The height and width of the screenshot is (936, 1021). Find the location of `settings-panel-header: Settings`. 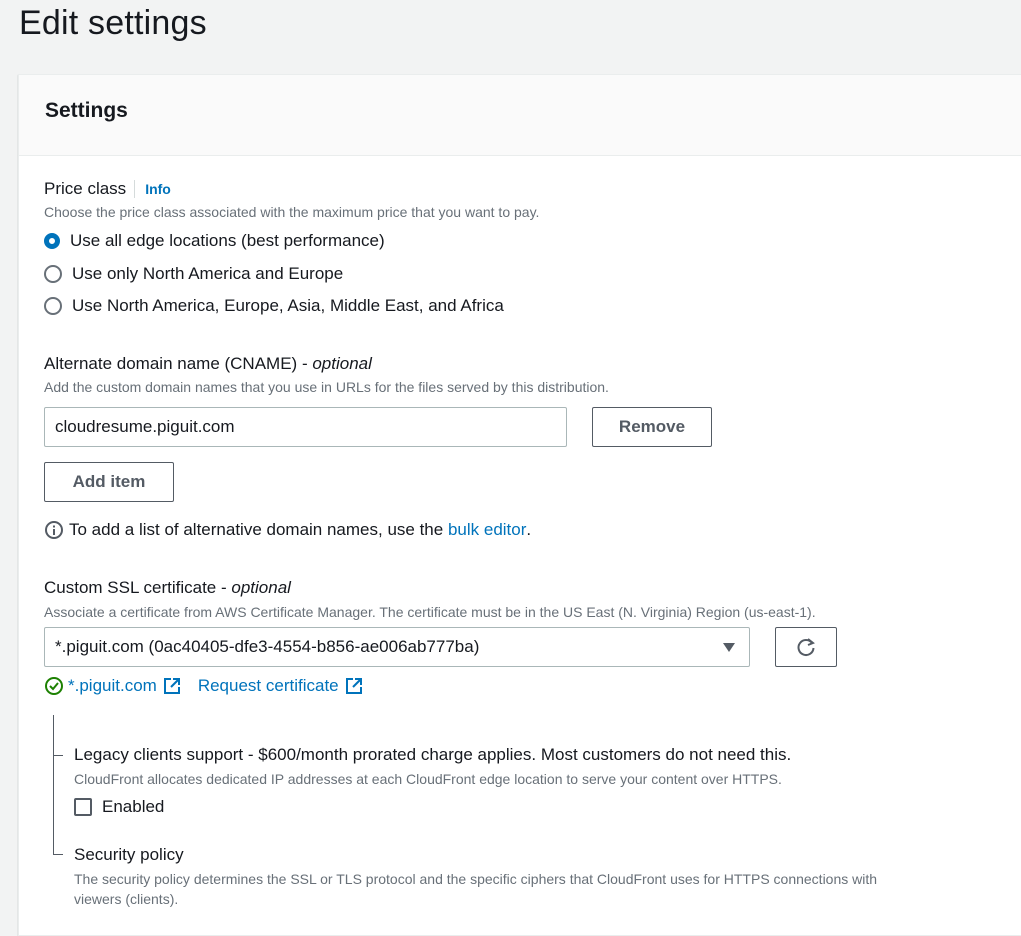

settings-panel-header: Settings is located at coordinates (520, 115).